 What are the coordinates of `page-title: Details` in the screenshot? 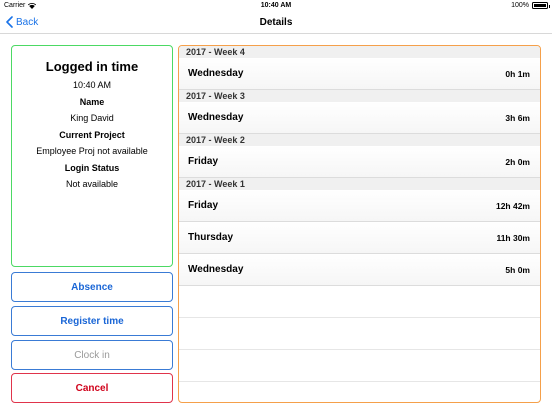 It's located at (276, 22).